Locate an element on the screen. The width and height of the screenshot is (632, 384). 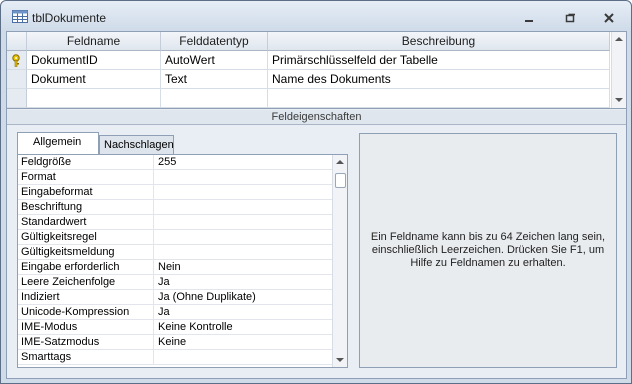
grid-scrollbar is located at coordinates (618, 70).